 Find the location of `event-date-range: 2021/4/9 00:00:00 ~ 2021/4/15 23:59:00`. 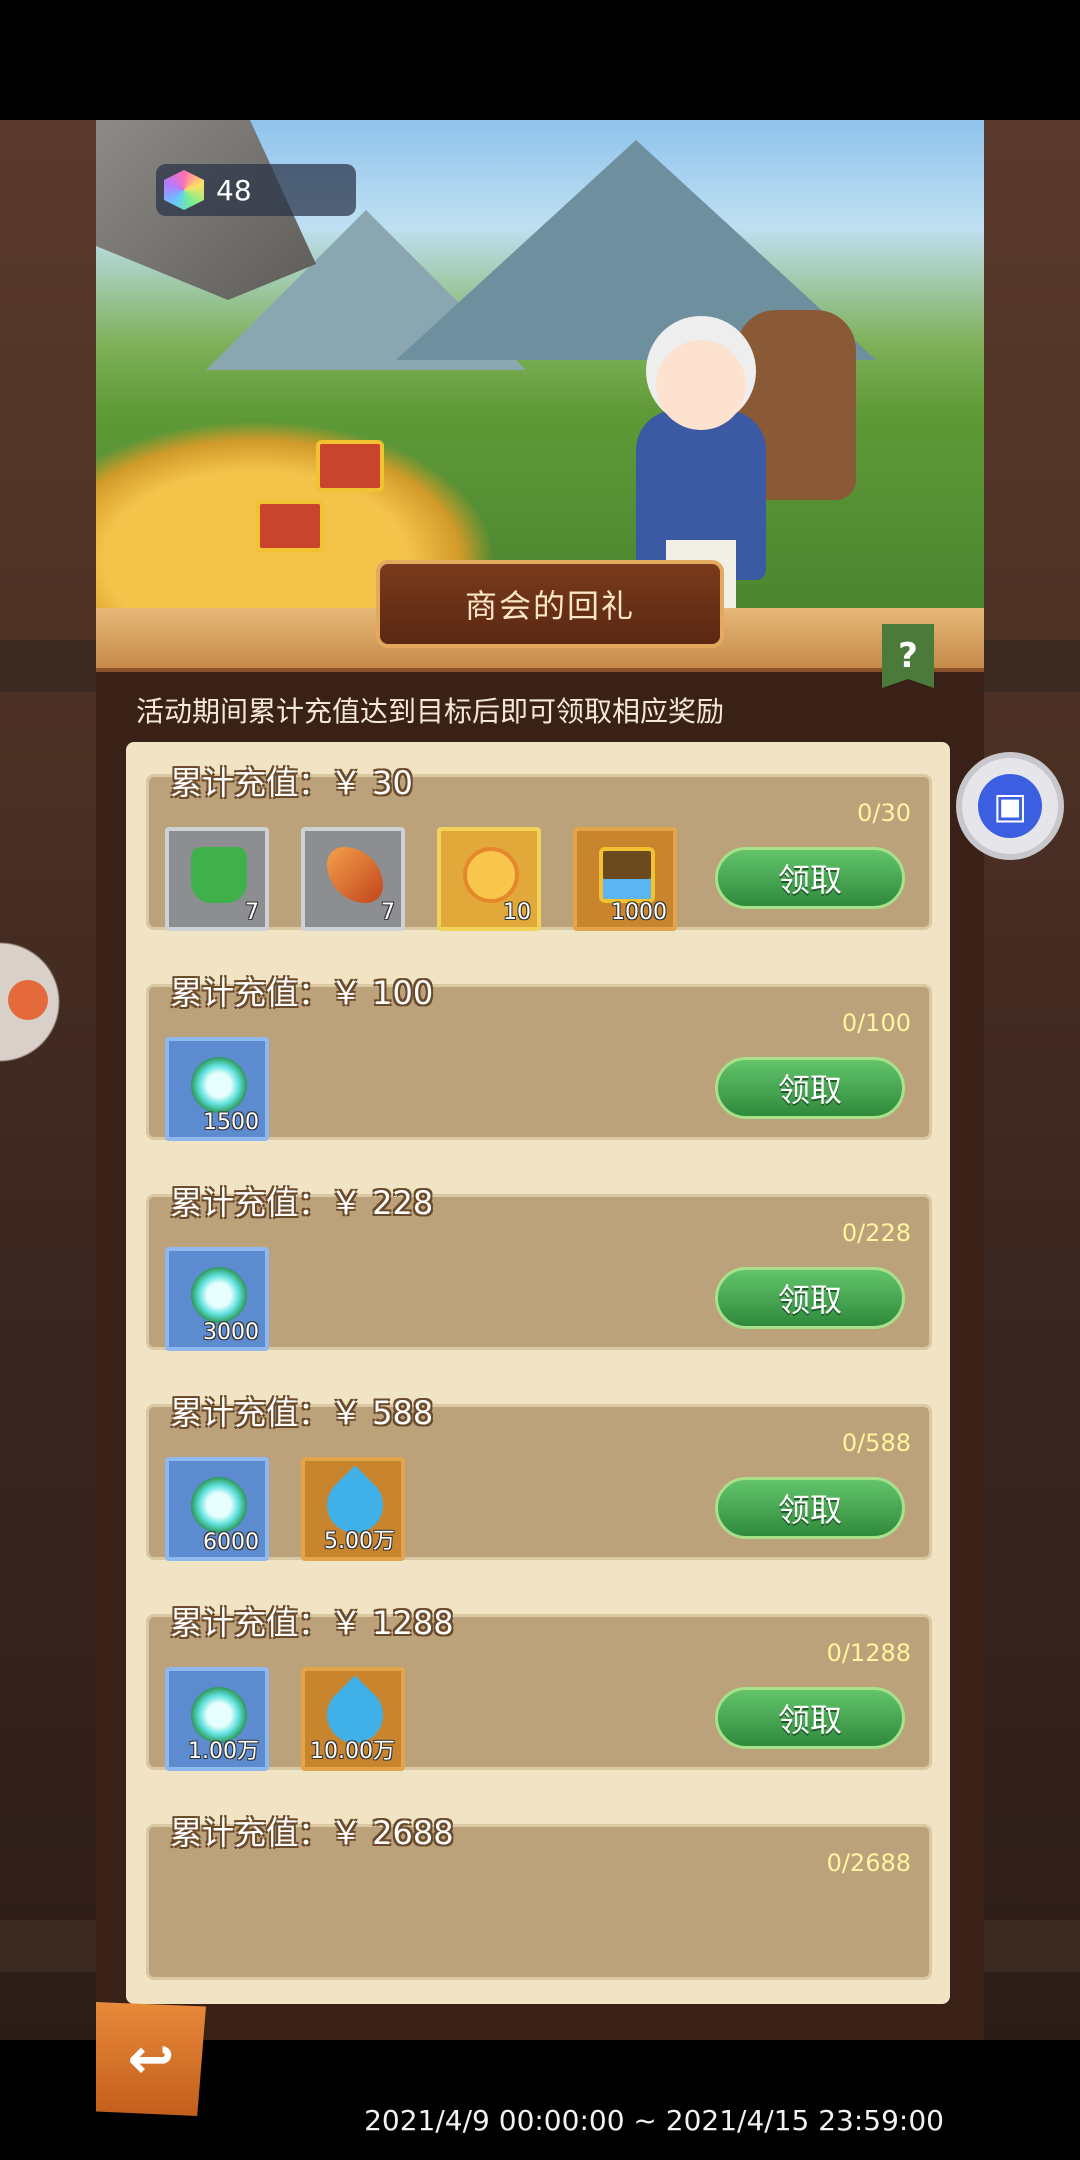

event-date-range: 2021/4/9 00:00:00 ~ 2021/4/15 23:59:00 is located at coordinates (654, 2120).